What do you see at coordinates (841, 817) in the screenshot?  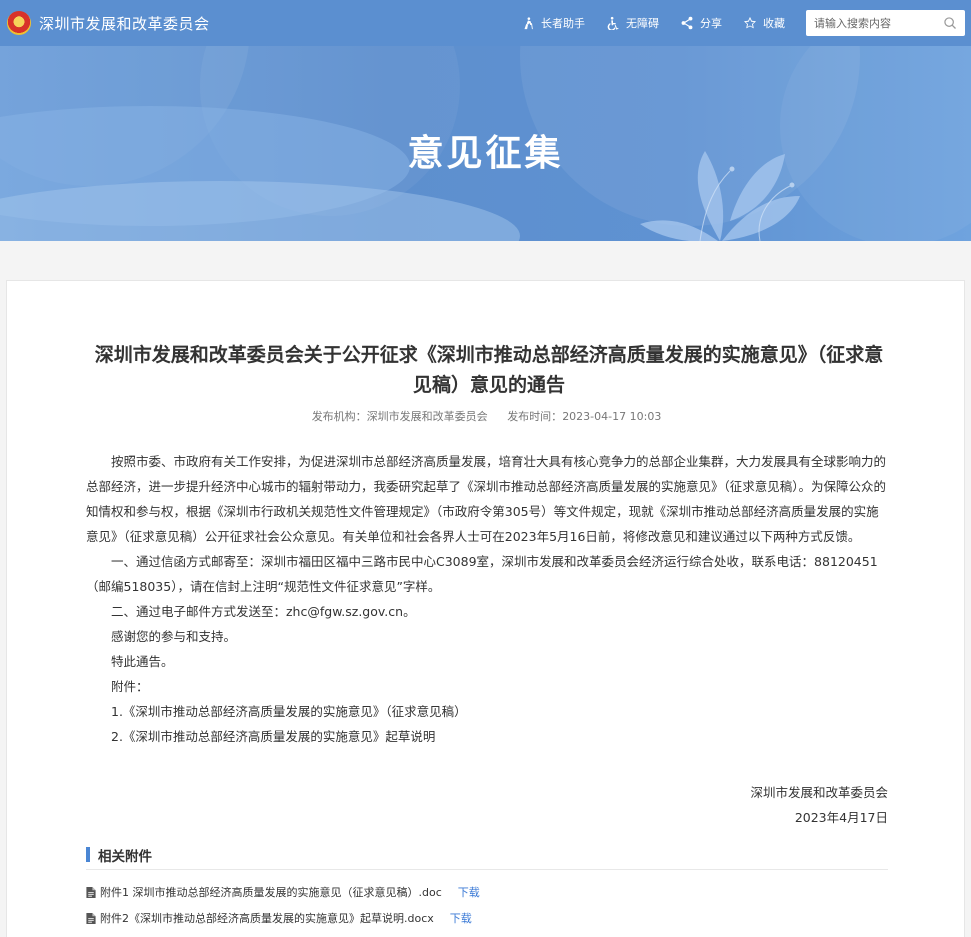 I see `signature-date: 2023年4月17日` at bounding box center [841, 817].